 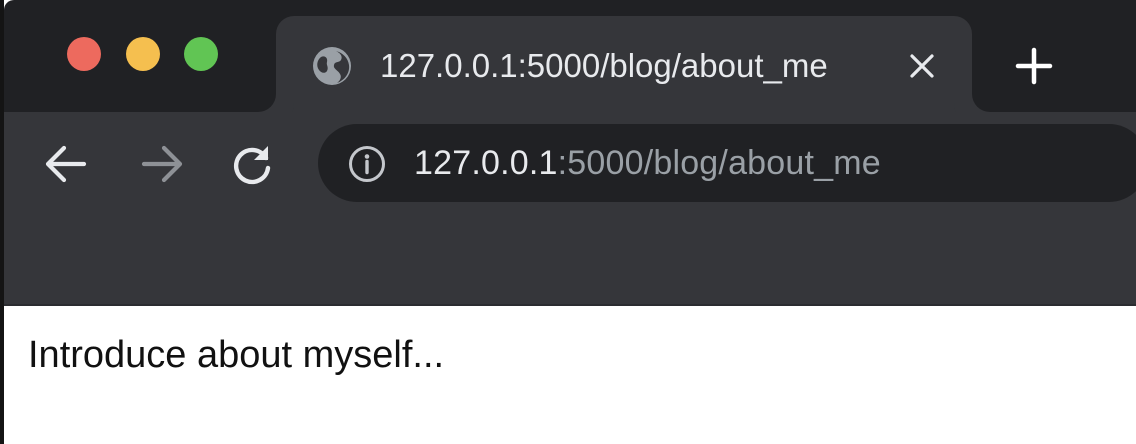 What do you see at coordinates (84, 54) in the screenshot?
I see `close-window-button` at bounding box center [84, 54].